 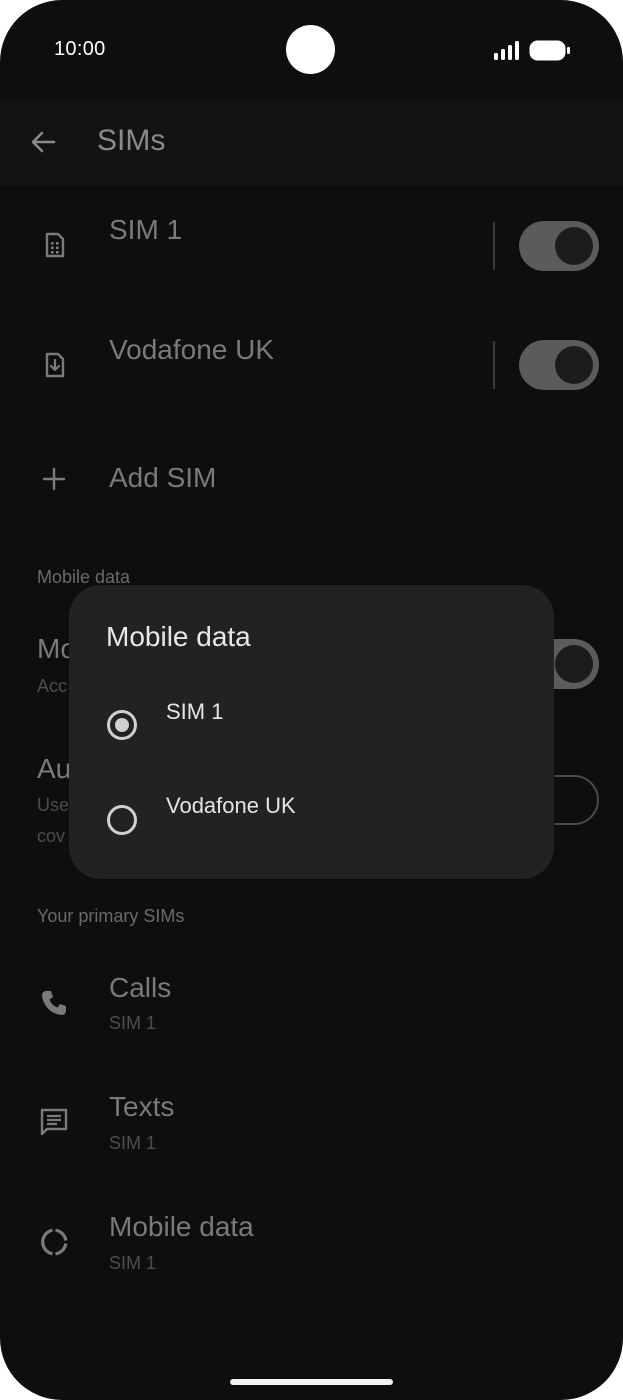 I want to click on sim1-label: SIM 1, so click(x=146, y=229).